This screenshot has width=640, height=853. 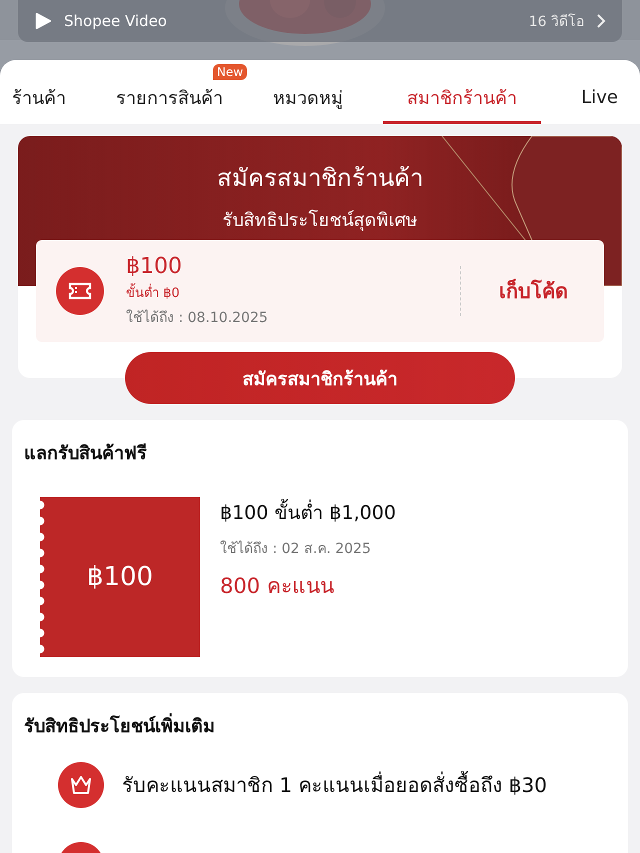 What do you see at coordinates (81, 785) in the screenshot?
I see `crown-icon` at bounding box center [81, 785].